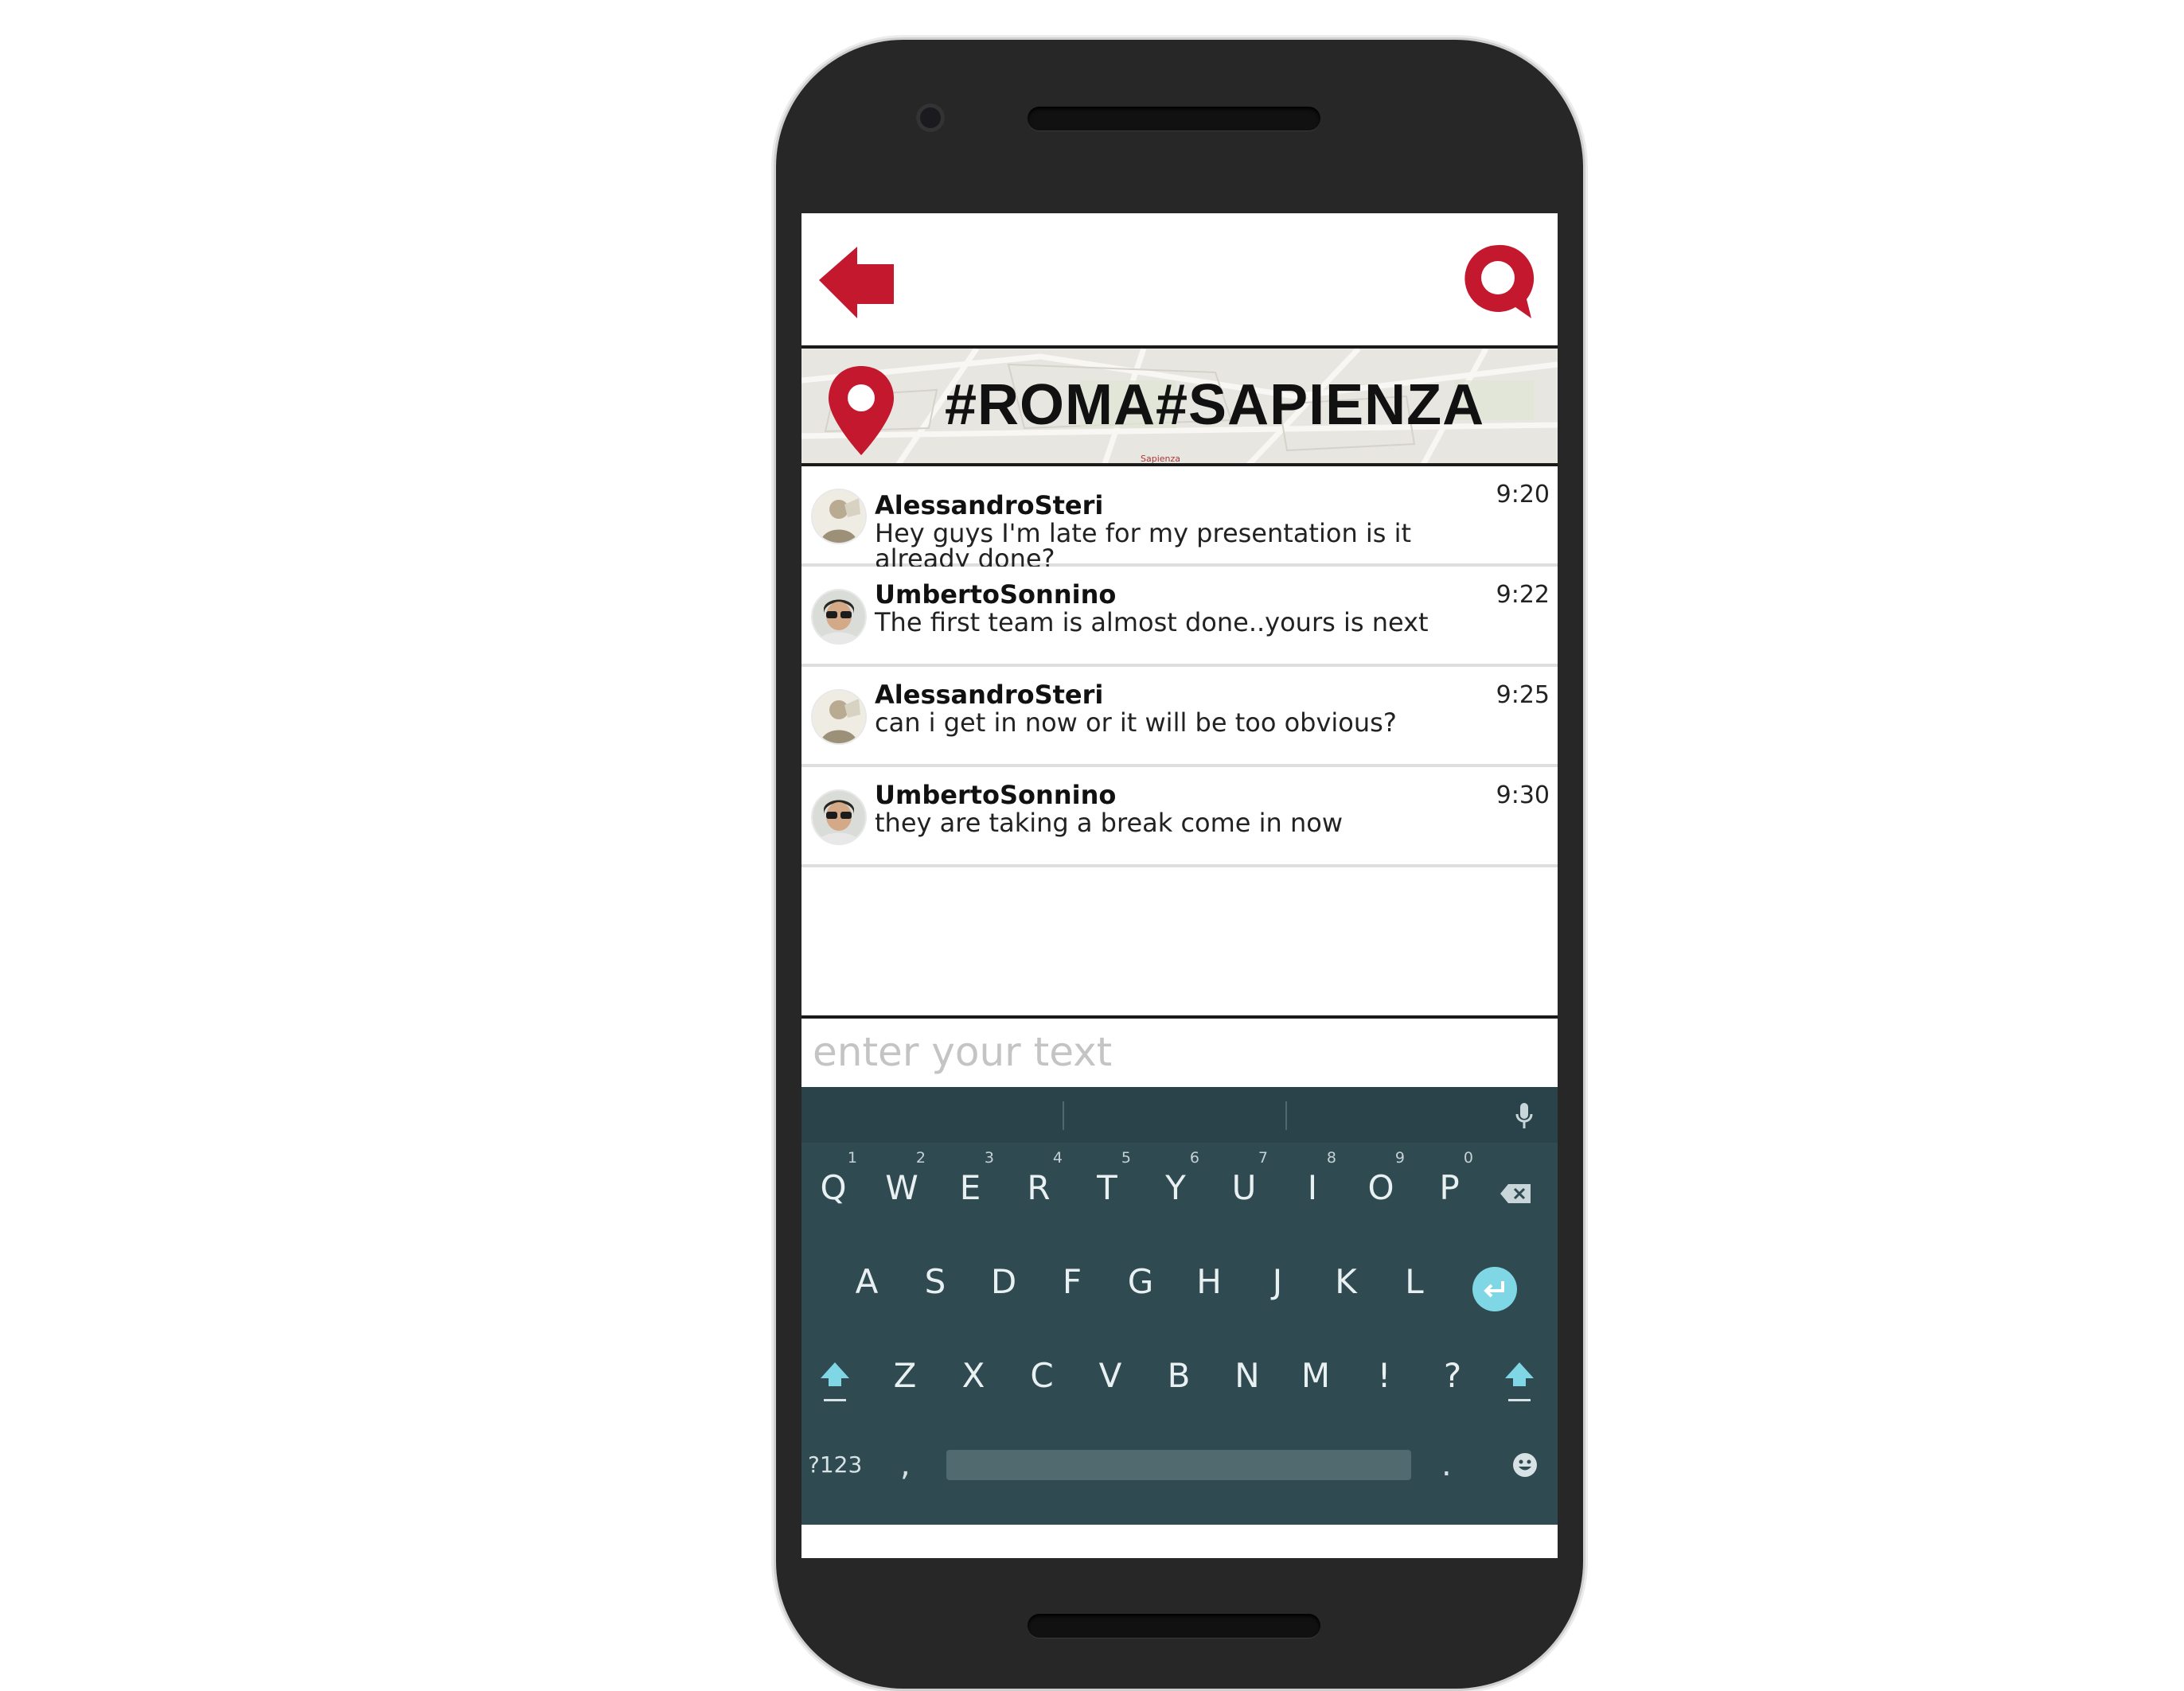 The width and height of the screenshot is (2184, 1691). I want to click on composer, so click(1179, 1051).